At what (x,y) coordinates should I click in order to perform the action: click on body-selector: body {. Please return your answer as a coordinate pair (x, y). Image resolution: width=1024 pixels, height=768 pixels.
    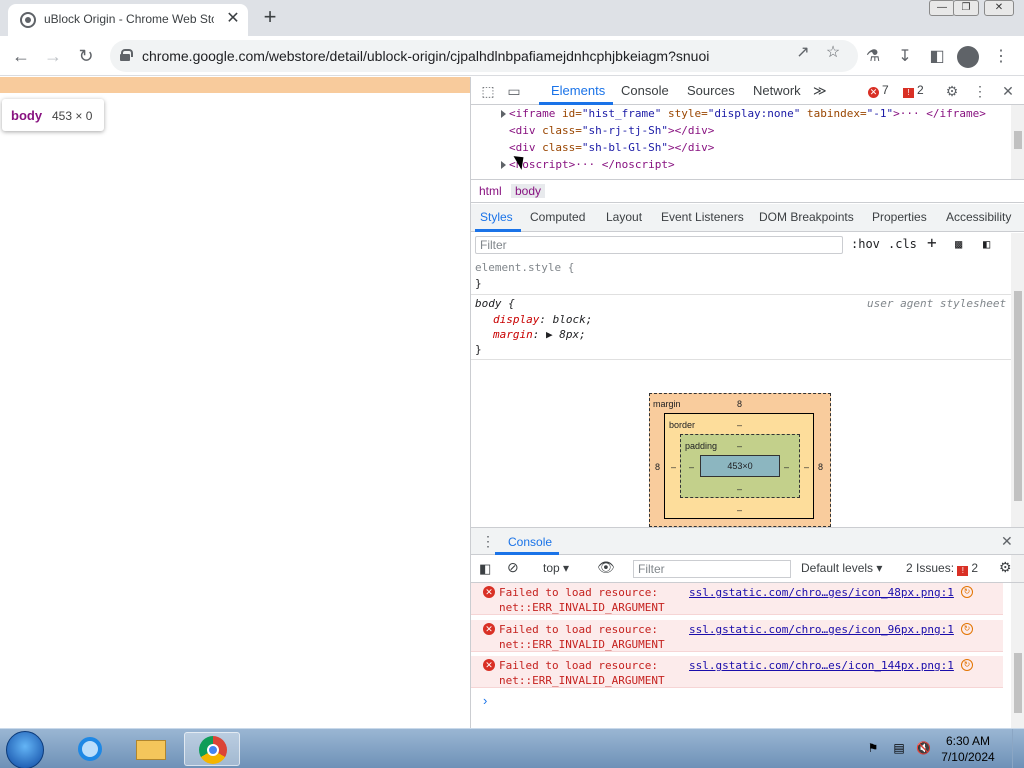
    Looking at the image, I should click on (495, 303).